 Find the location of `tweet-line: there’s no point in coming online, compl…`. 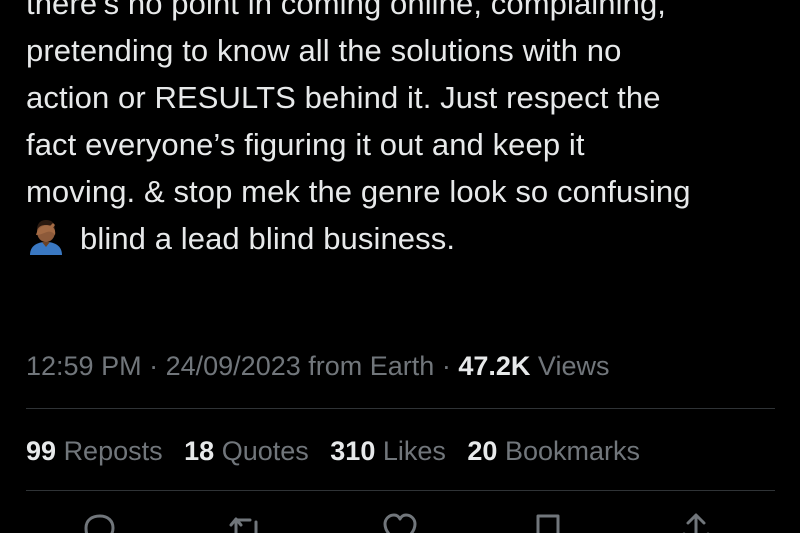

tweet-line: there’s no point in coming online, compl… is located at coordinates (346, 10).